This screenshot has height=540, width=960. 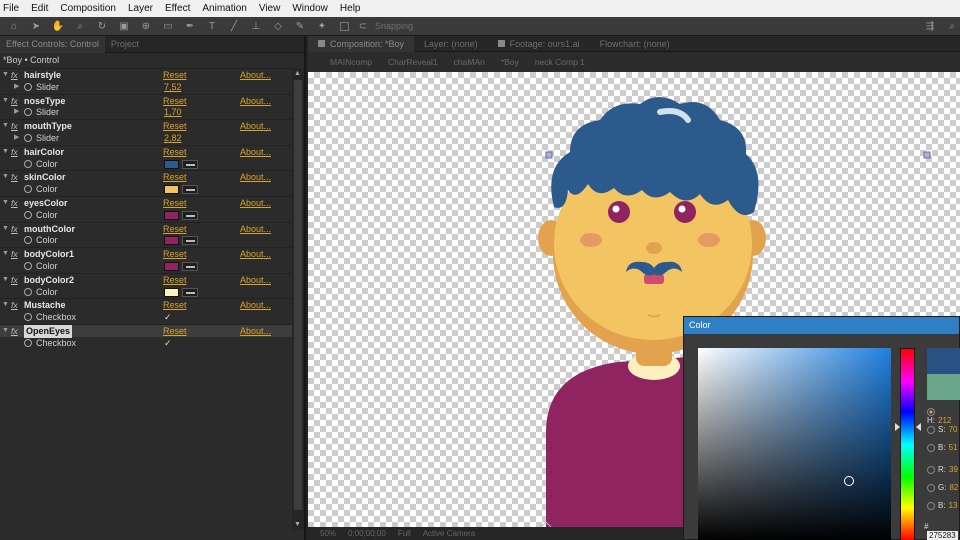 What do you see at coordinates (328, 533) in the screenshot?
I see `zoom-level: 50%` at bounding box center [328, 533].